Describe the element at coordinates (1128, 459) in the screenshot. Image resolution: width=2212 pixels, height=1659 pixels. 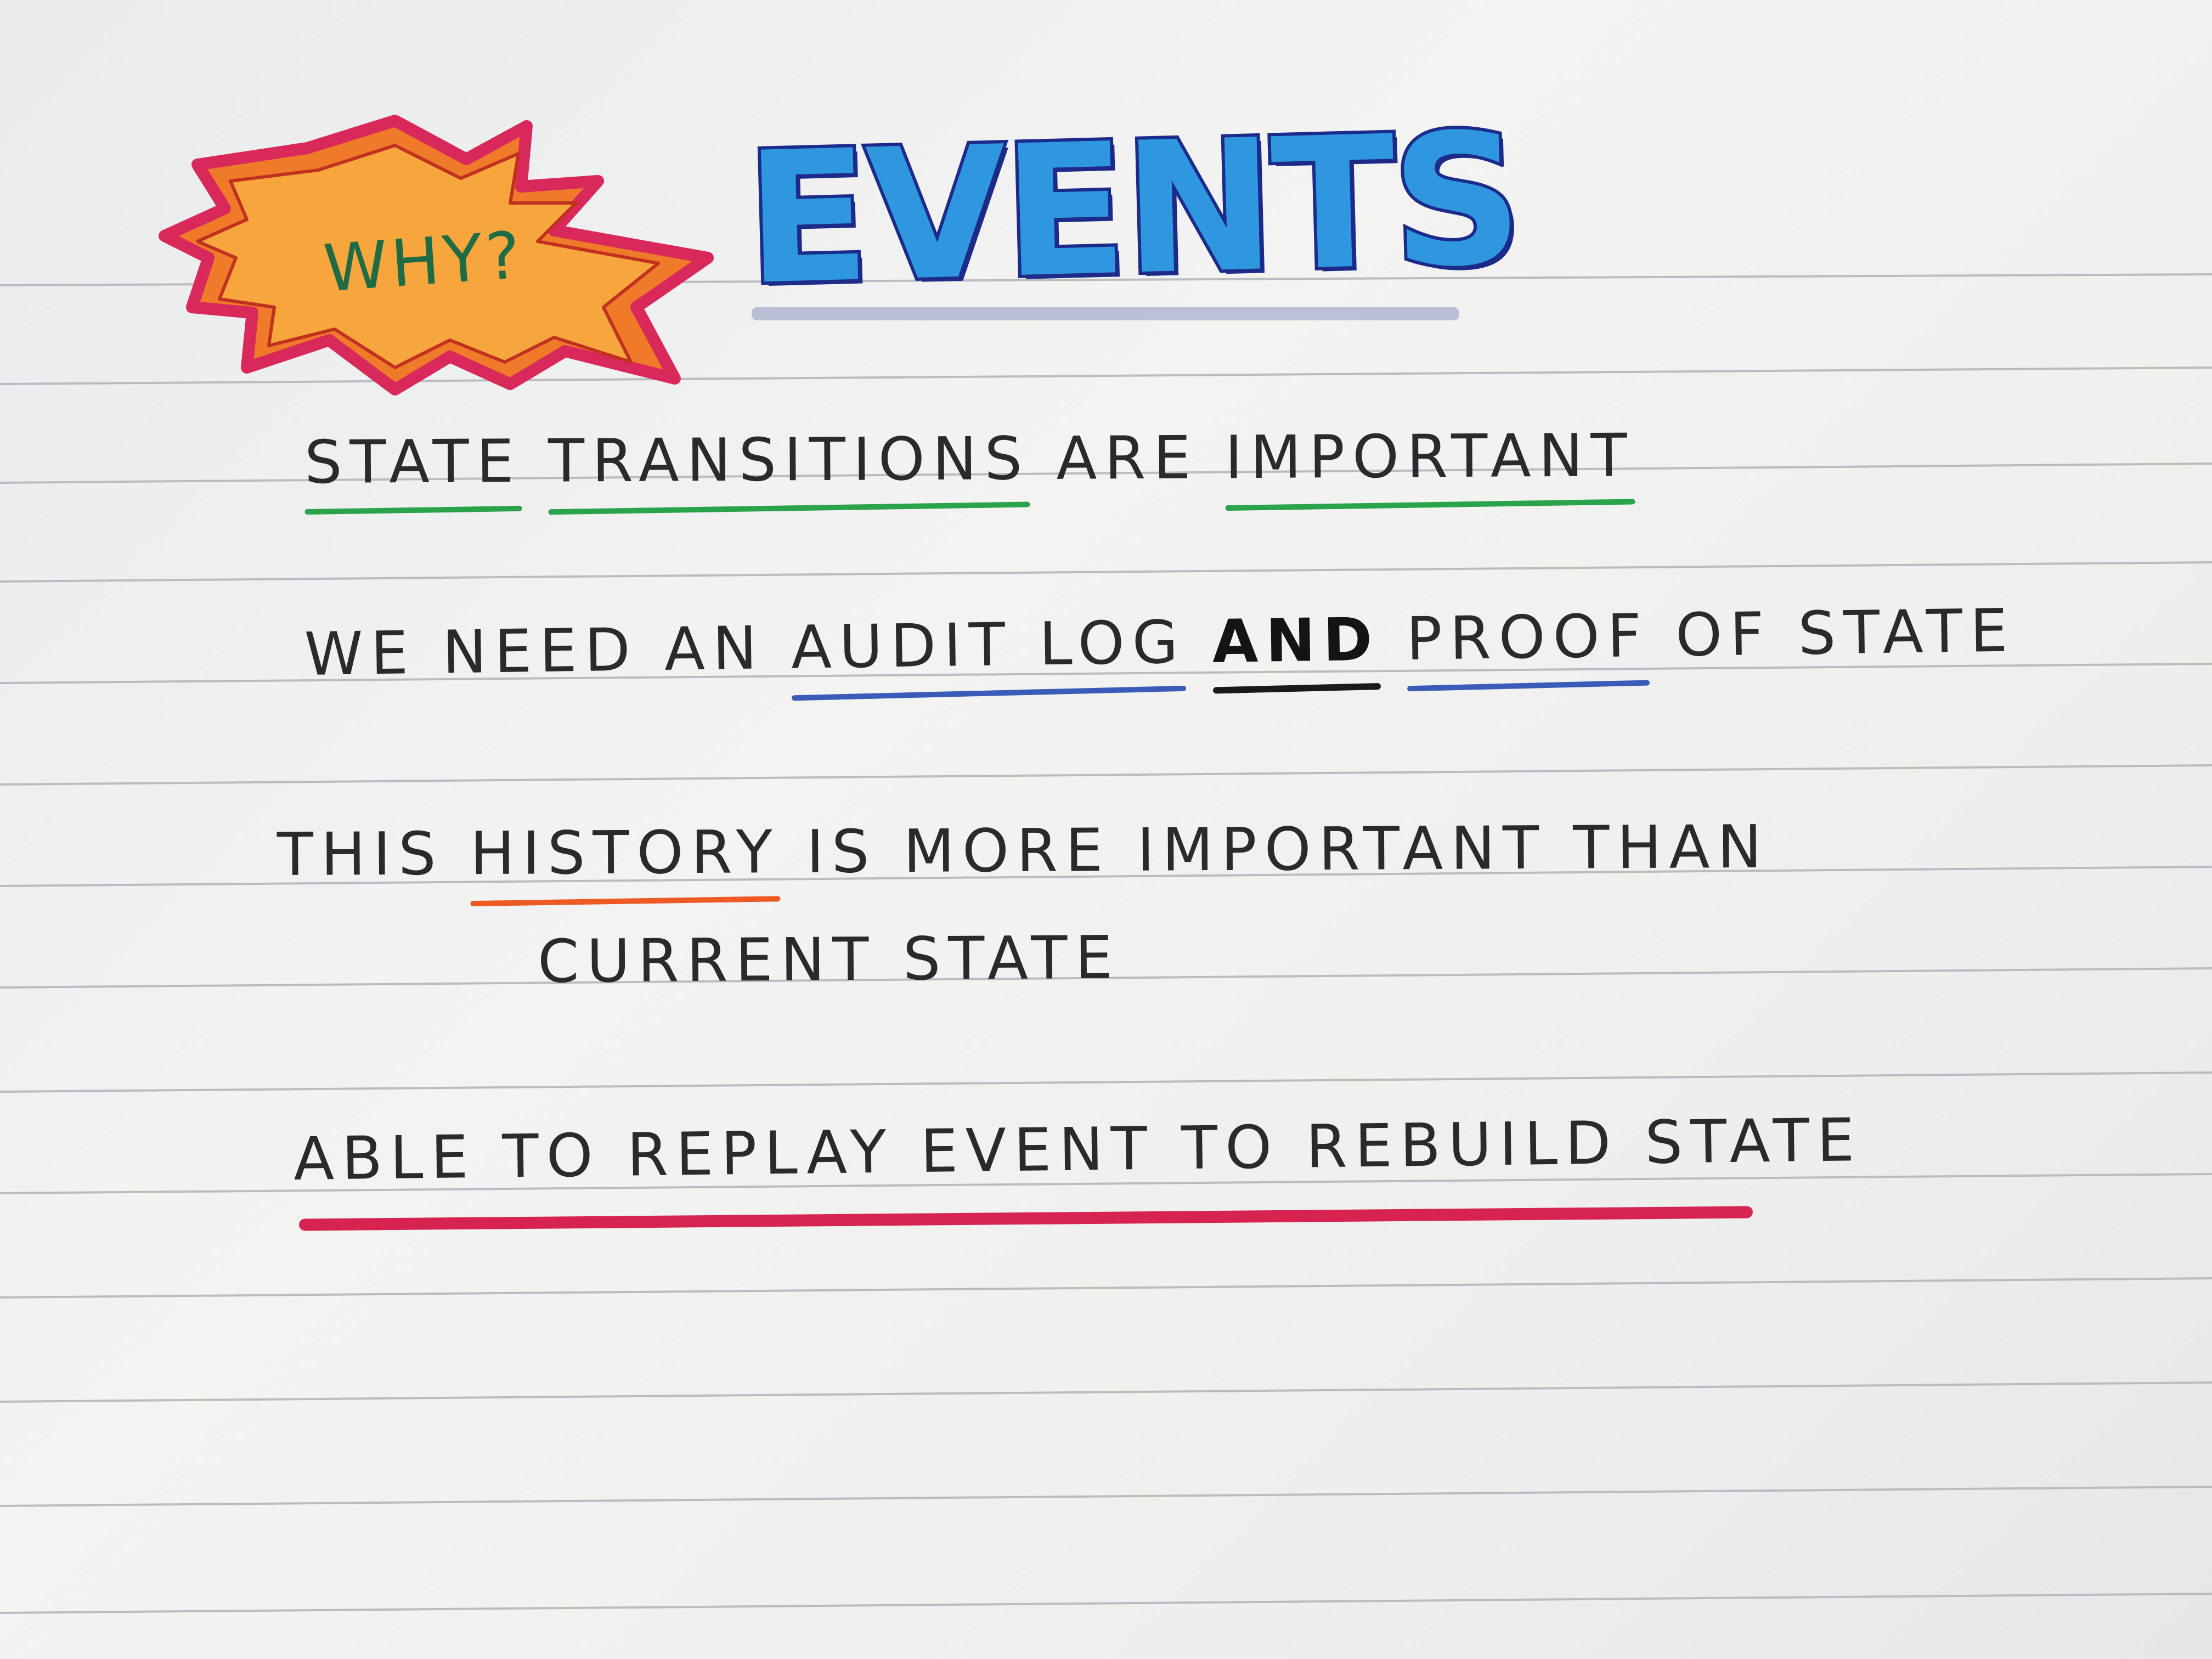
I see `word-are: ARE` at that location.